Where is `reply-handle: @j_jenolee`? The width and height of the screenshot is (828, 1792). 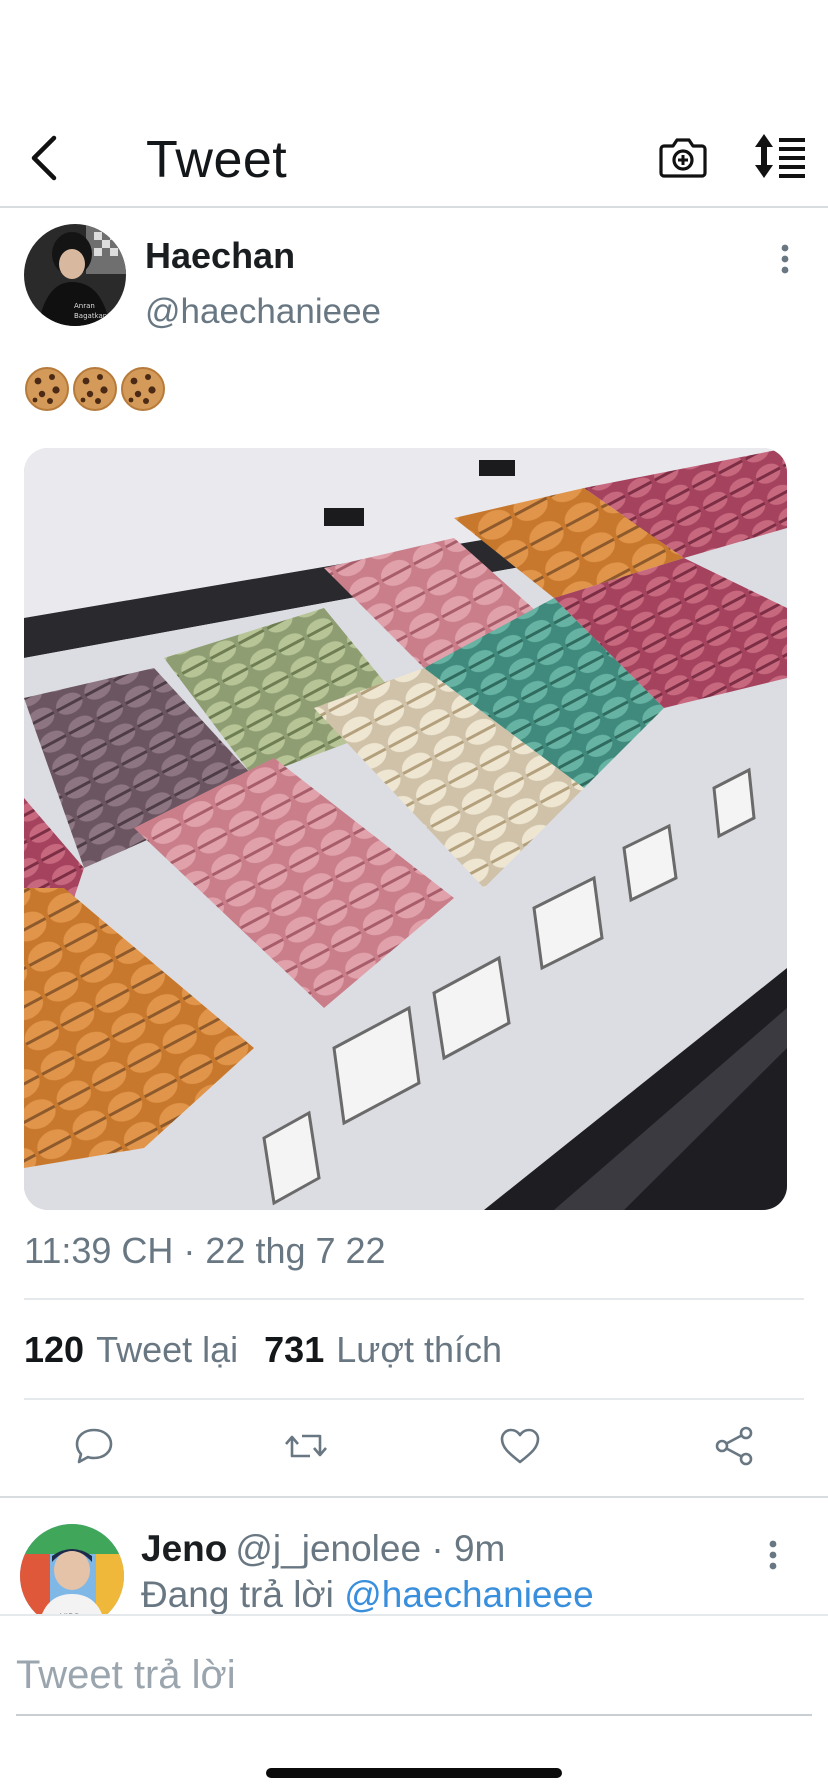 reply-handle: @j_jenolee is located at coordinates (328, 1548).